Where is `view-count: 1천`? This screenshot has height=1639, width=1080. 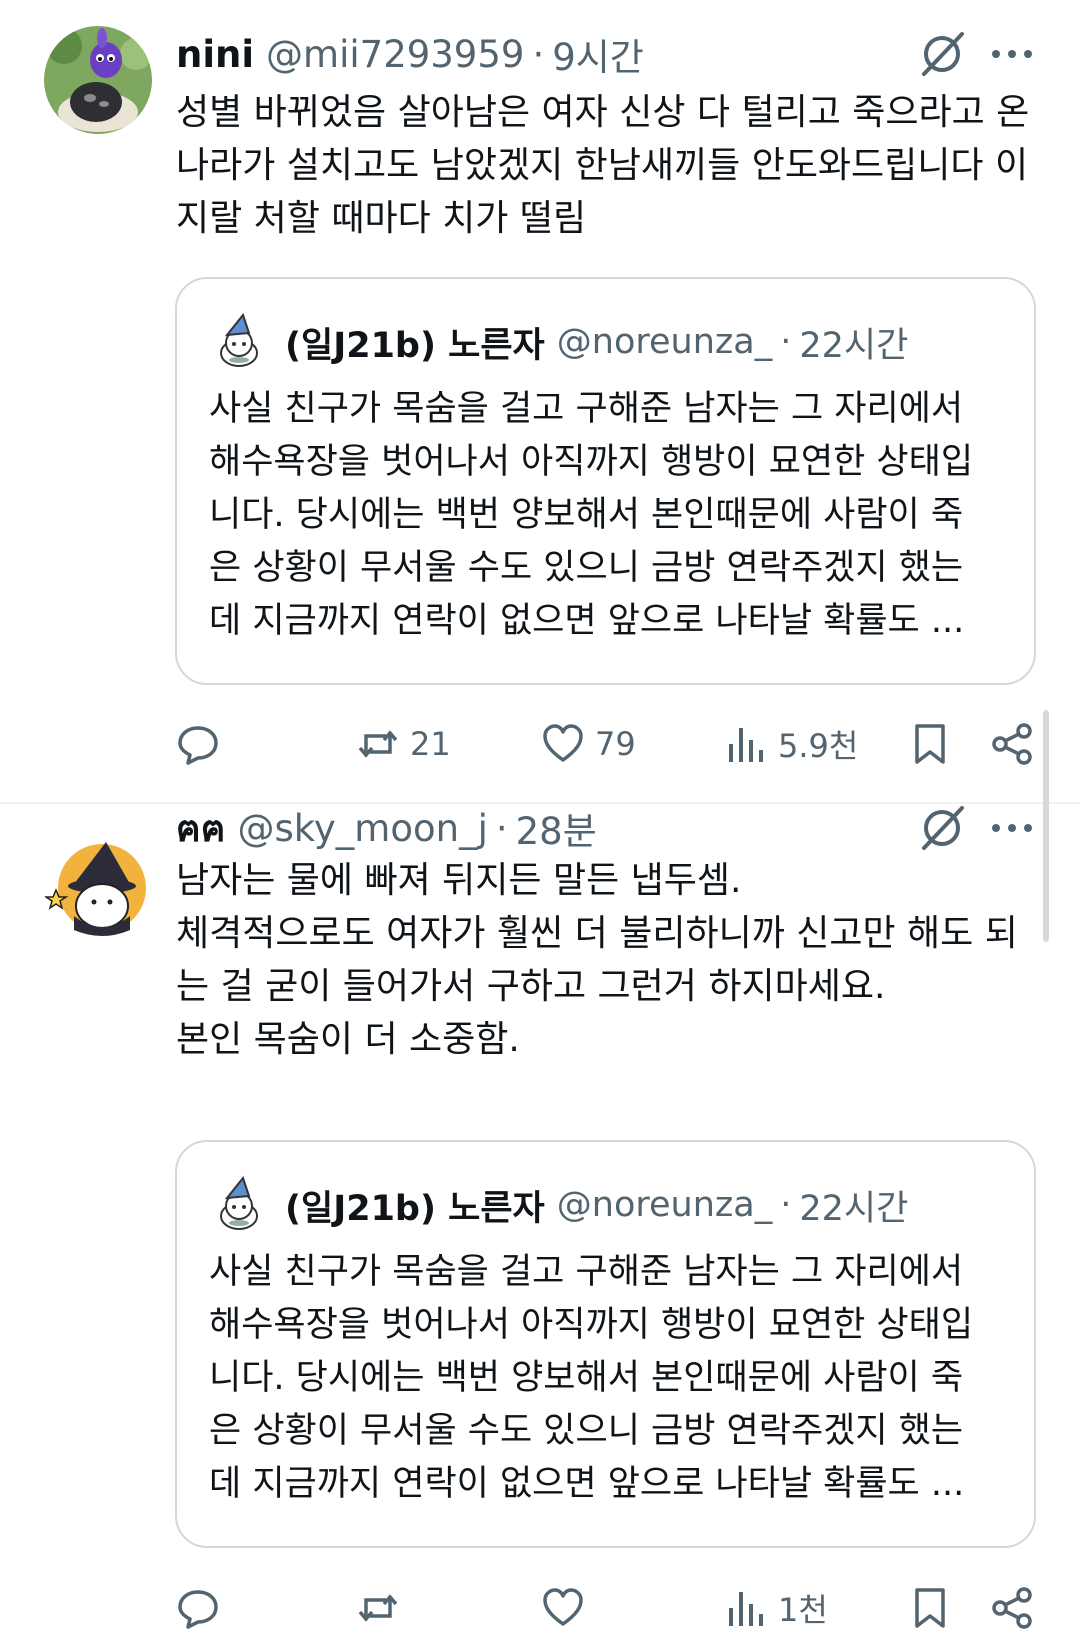 view-count: 1천 is located at coordinates (803, 1610).